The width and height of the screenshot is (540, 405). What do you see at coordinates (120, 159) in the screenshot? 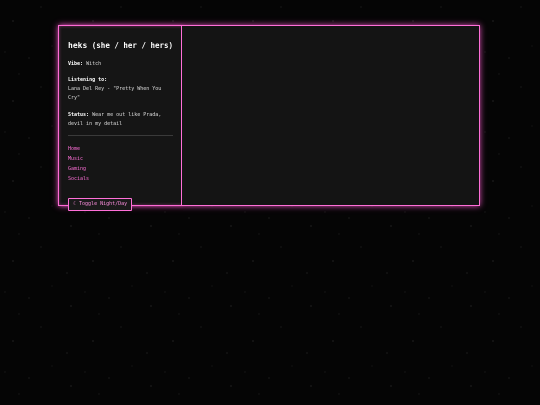
I see `nav-link-music: Music` at bounding box center [120, 159].